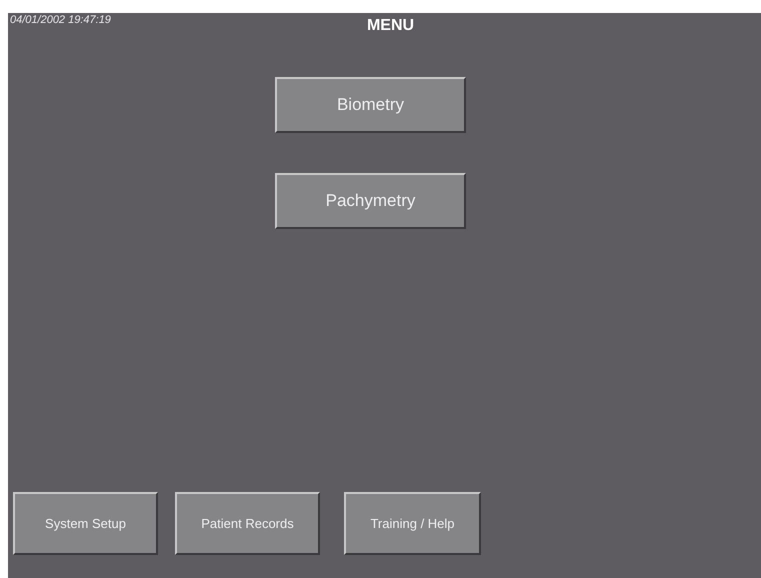  Describe the element at coordinates (390, 26) in the screenshot. I see `screen-title: MENU` at that location.